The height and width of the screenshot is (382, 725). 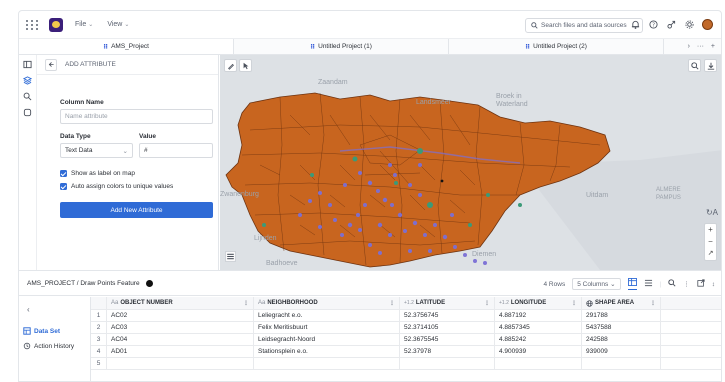 I want to click on tab-untitled-project-2: ⠿ Untitled Project (2), so click(x=556, y=46).